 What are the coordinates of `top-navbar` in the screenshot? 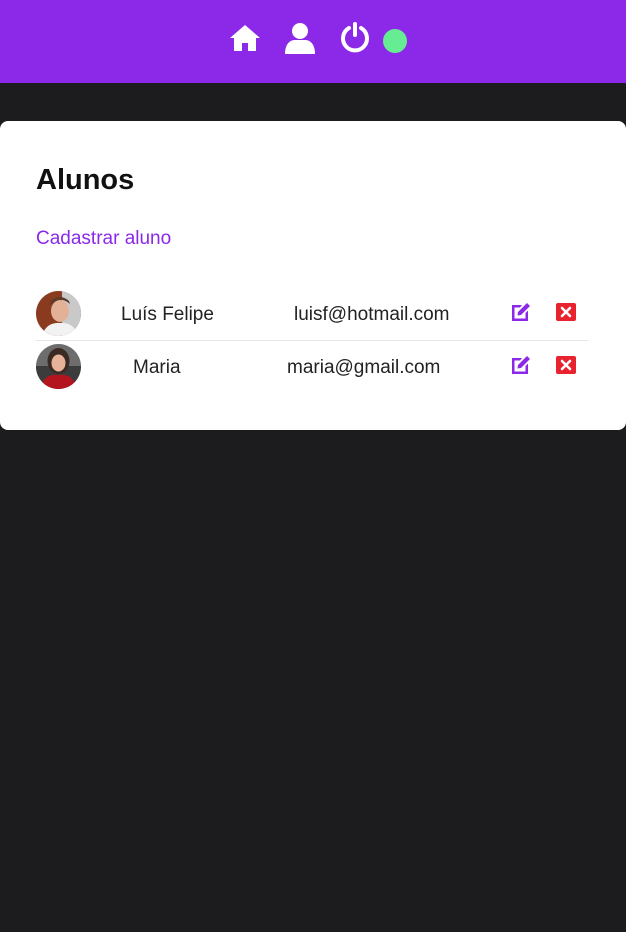 It's located at (313, 41).